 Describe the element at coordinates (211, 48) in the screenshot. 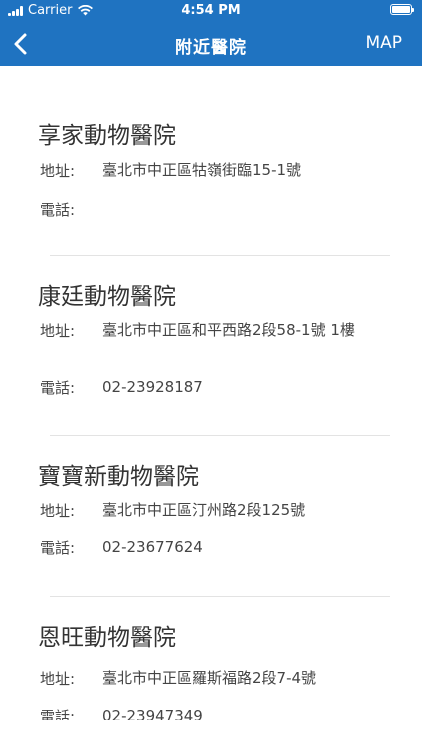

I see `page-title: 附近醫院` at that location.